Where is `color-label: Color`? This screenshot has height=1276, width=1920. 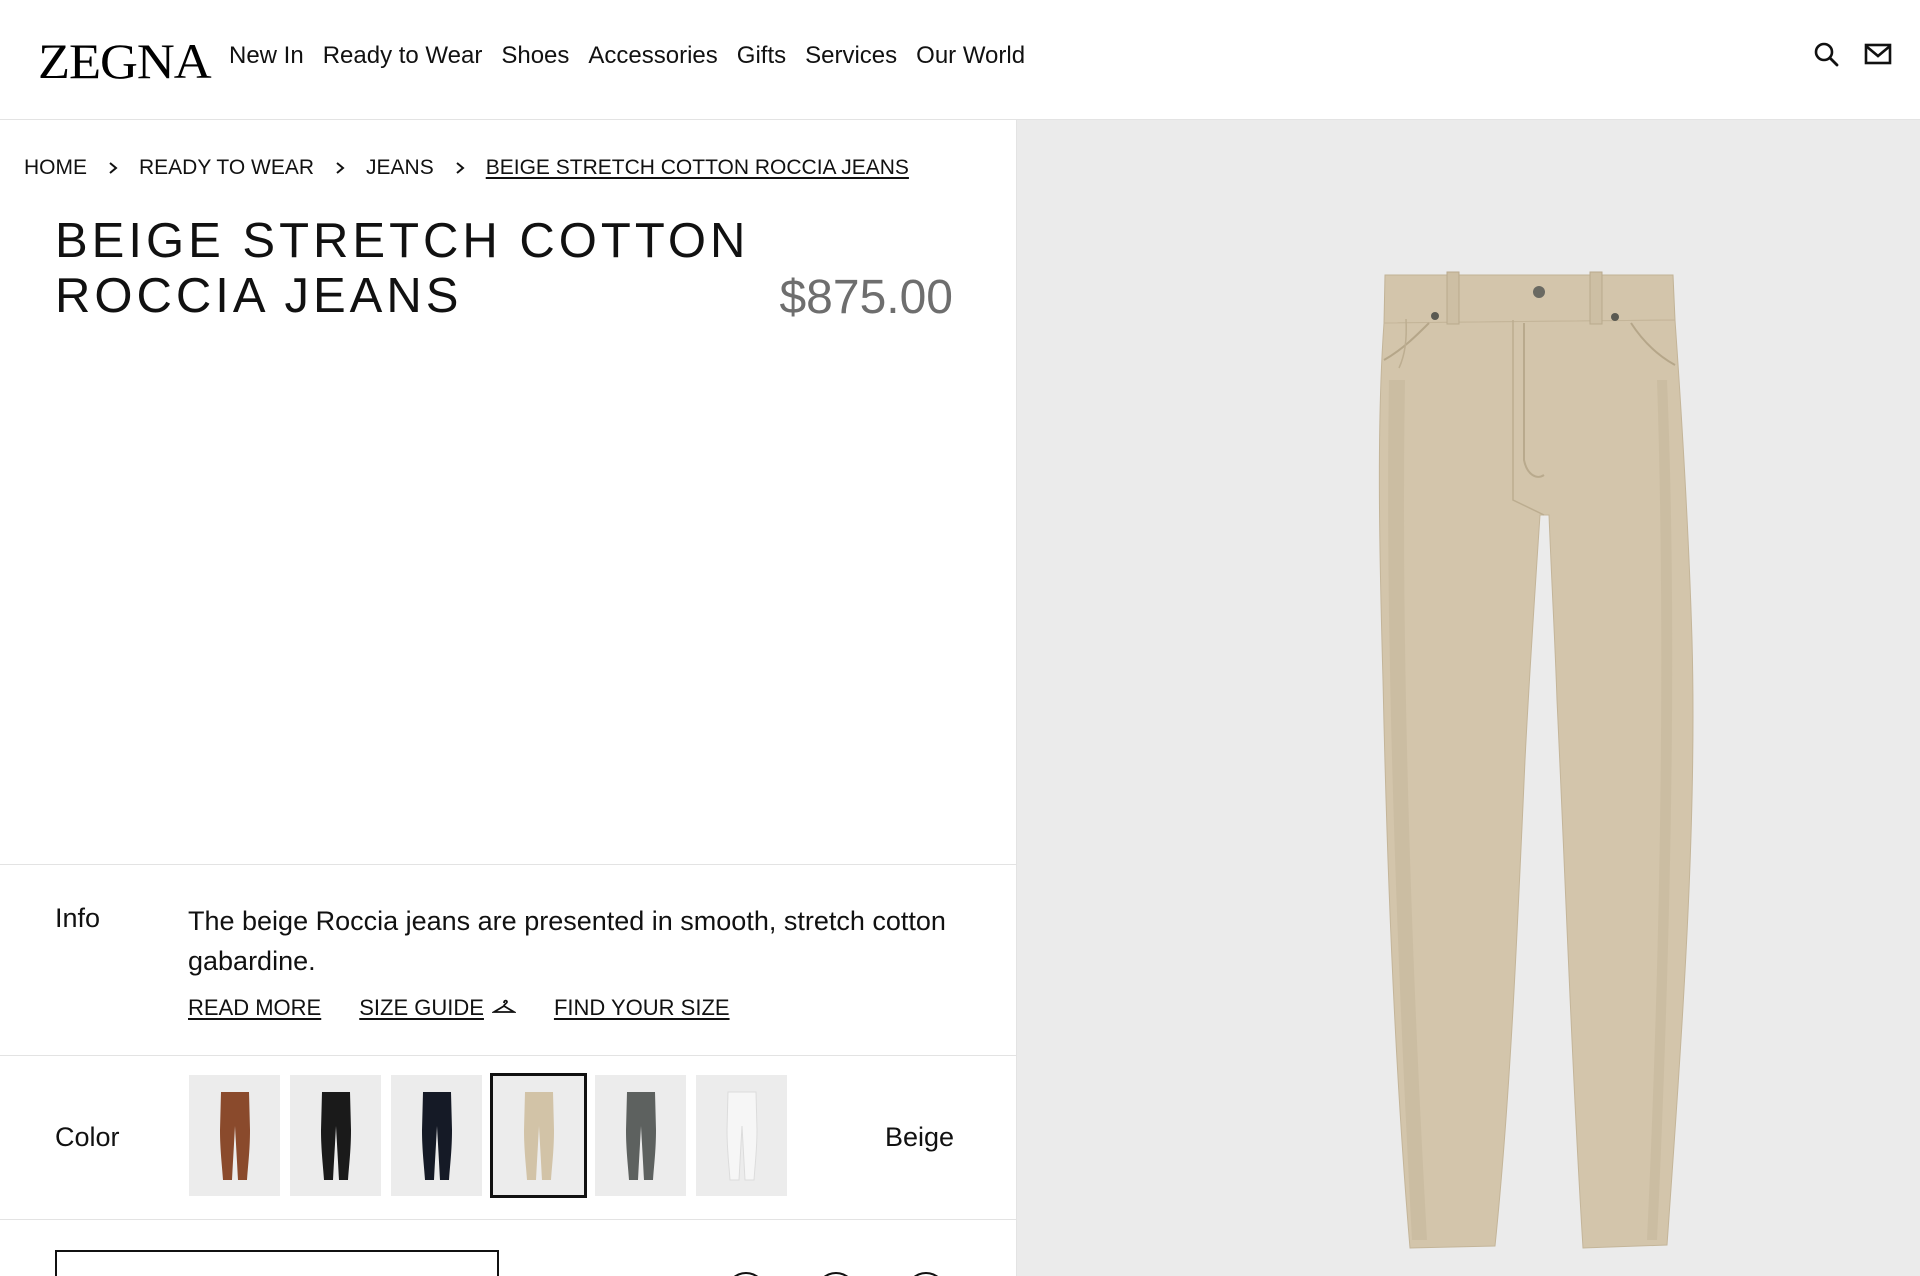
color-label: Color is located at coordinates (87, 1137).